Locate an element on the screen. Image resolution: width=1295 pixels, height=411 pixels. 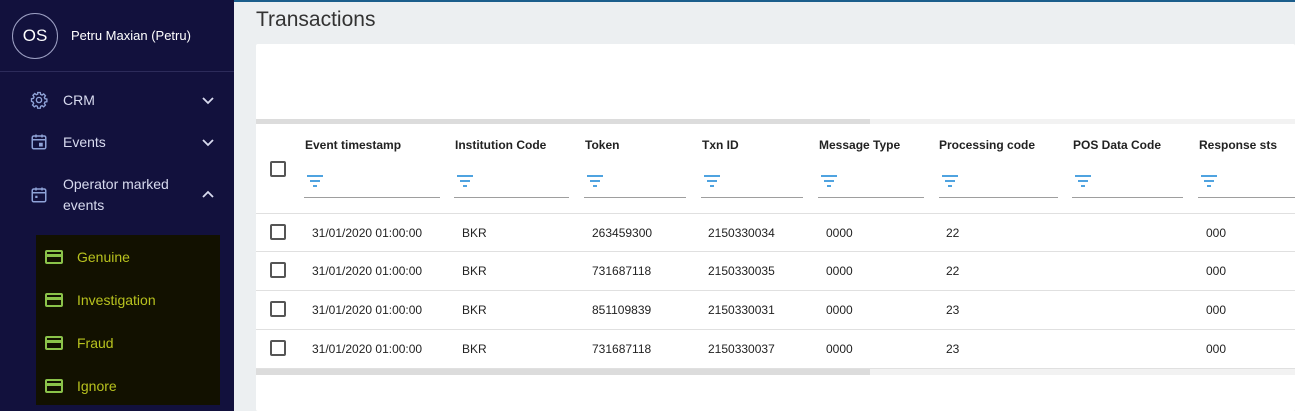
label-line-1: Operator marked is located at coordinates (116, 184).